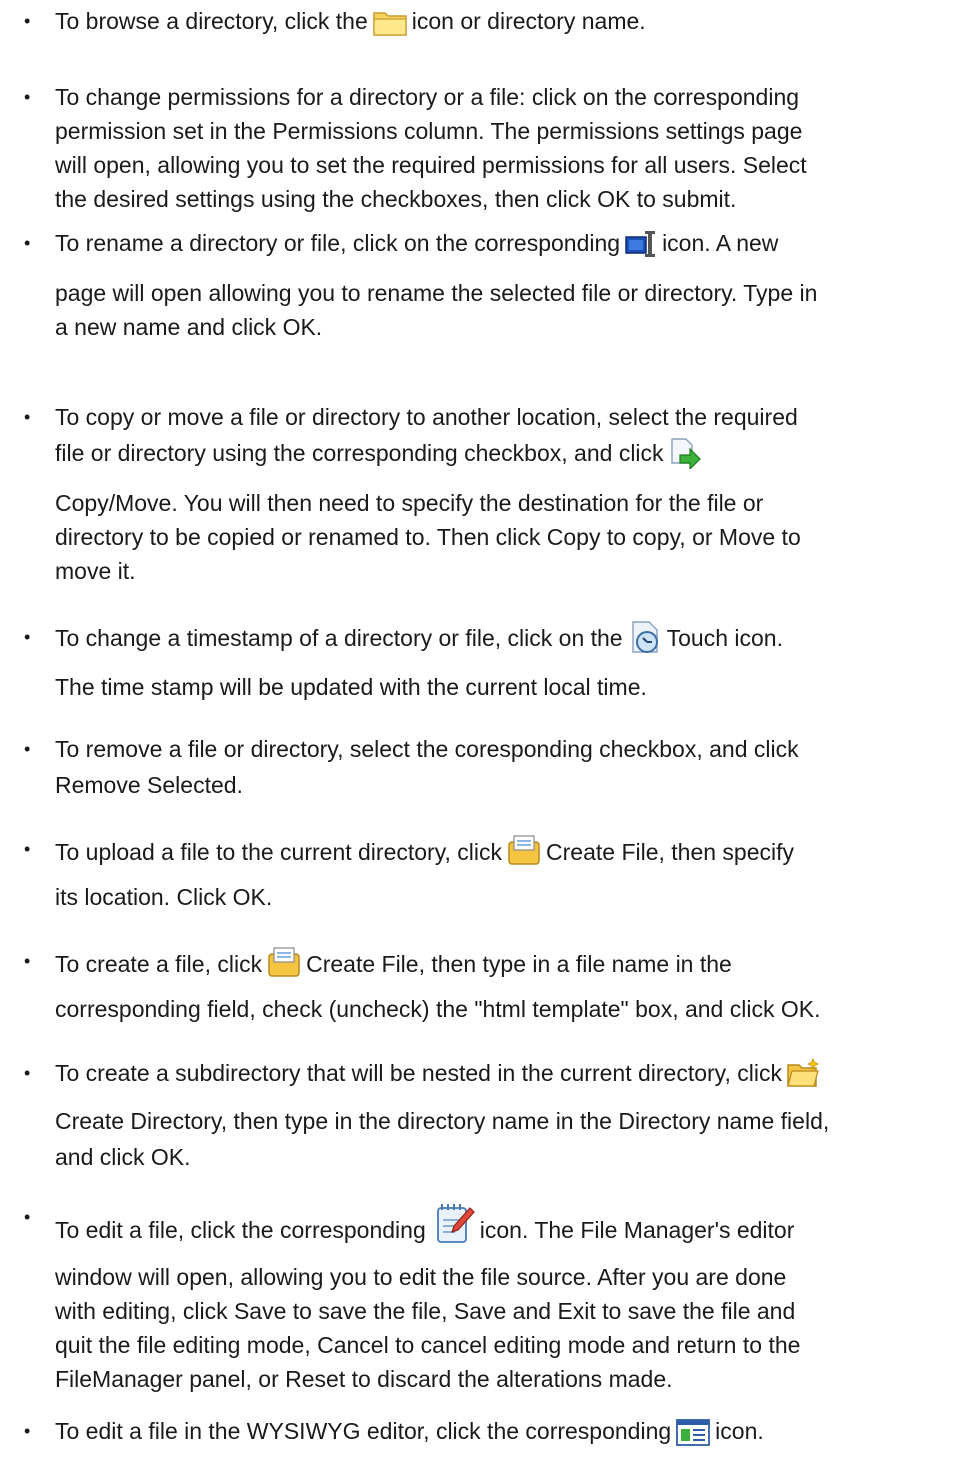 The height and width of the screenshot is (1483, 957). What do you see at coordinates (724, 638) in the screenshot?
I see `text-segment: Touch icon.` at bounding box center [724, 638].